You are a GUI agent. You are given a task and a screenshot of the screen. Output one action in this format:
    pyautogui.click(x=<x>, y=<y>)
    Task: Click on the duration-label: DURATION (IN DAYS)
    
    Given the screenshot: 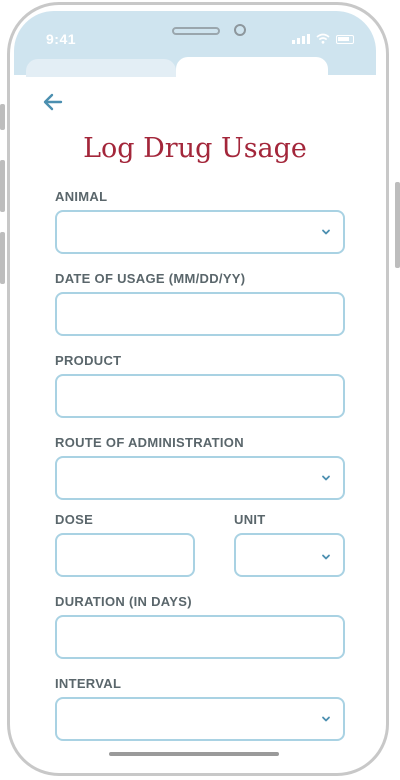 What is the action you would take?
    pyautogui.click(x=123, y=601)
    